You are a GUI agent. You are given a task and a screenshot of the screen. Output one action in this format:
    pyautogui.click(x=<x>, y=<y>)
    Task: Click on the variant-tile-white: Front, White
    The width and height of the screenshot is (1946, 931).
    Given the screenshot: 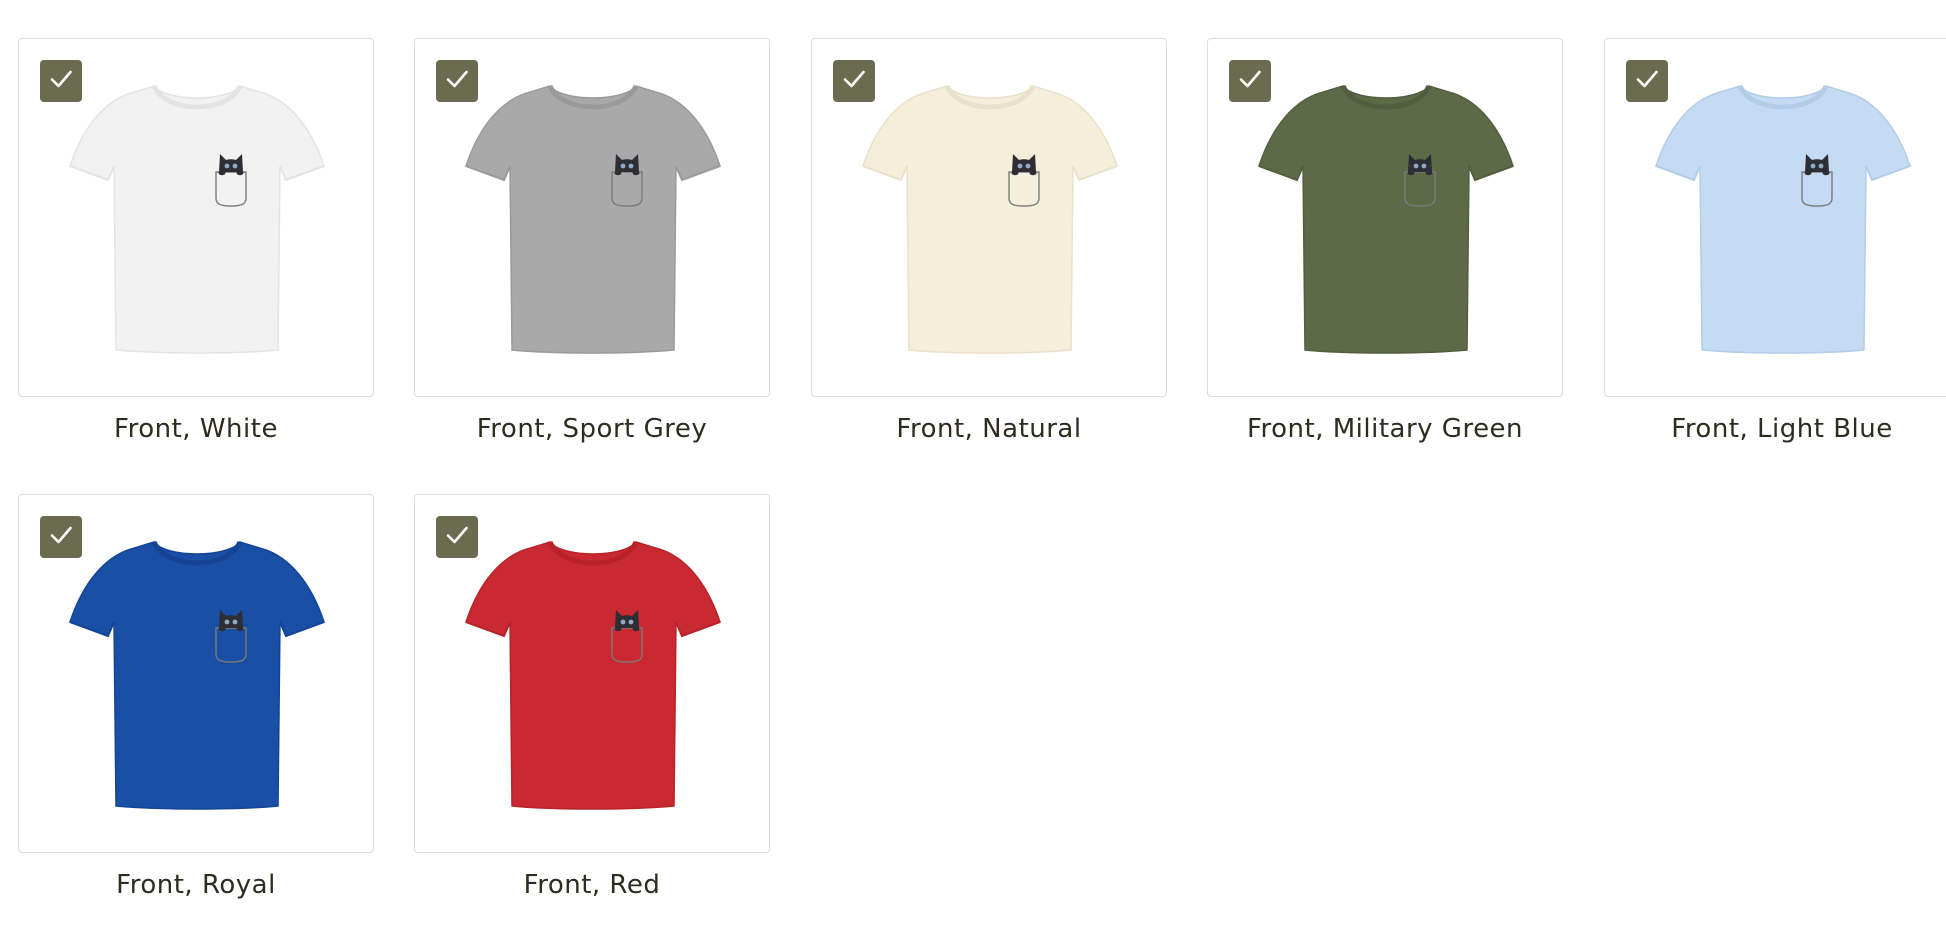 What is the action you would take?
    pyautogui.click(x=196, y=241)
    